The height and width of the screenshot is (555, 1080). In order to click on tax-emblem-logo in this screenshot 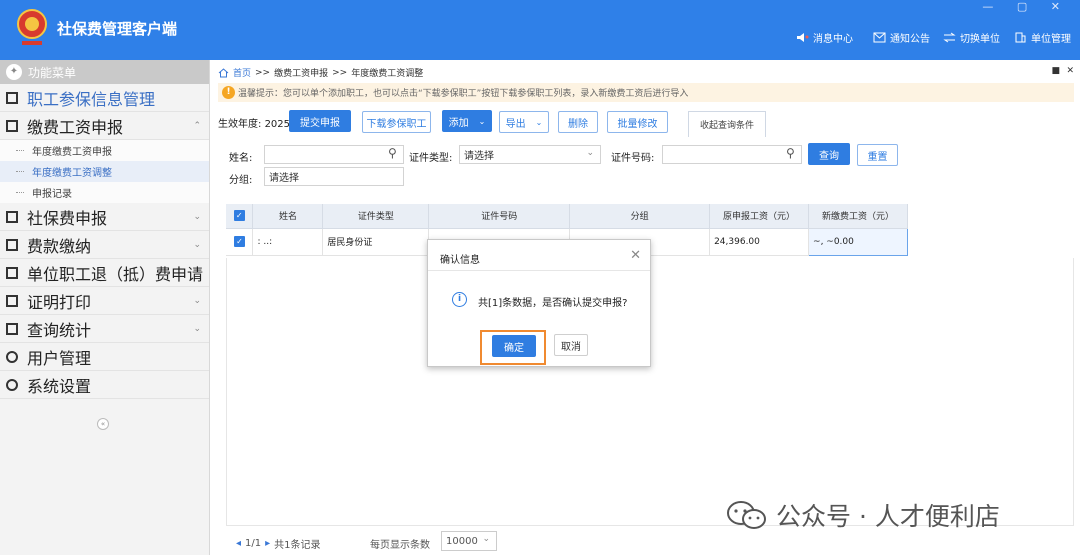, I will do `click(32, 27)`.